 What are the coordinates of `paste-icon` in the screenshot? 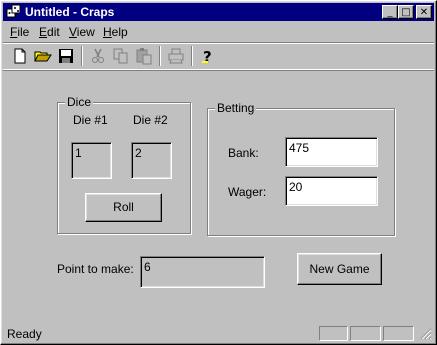 It's located at (144, 56).